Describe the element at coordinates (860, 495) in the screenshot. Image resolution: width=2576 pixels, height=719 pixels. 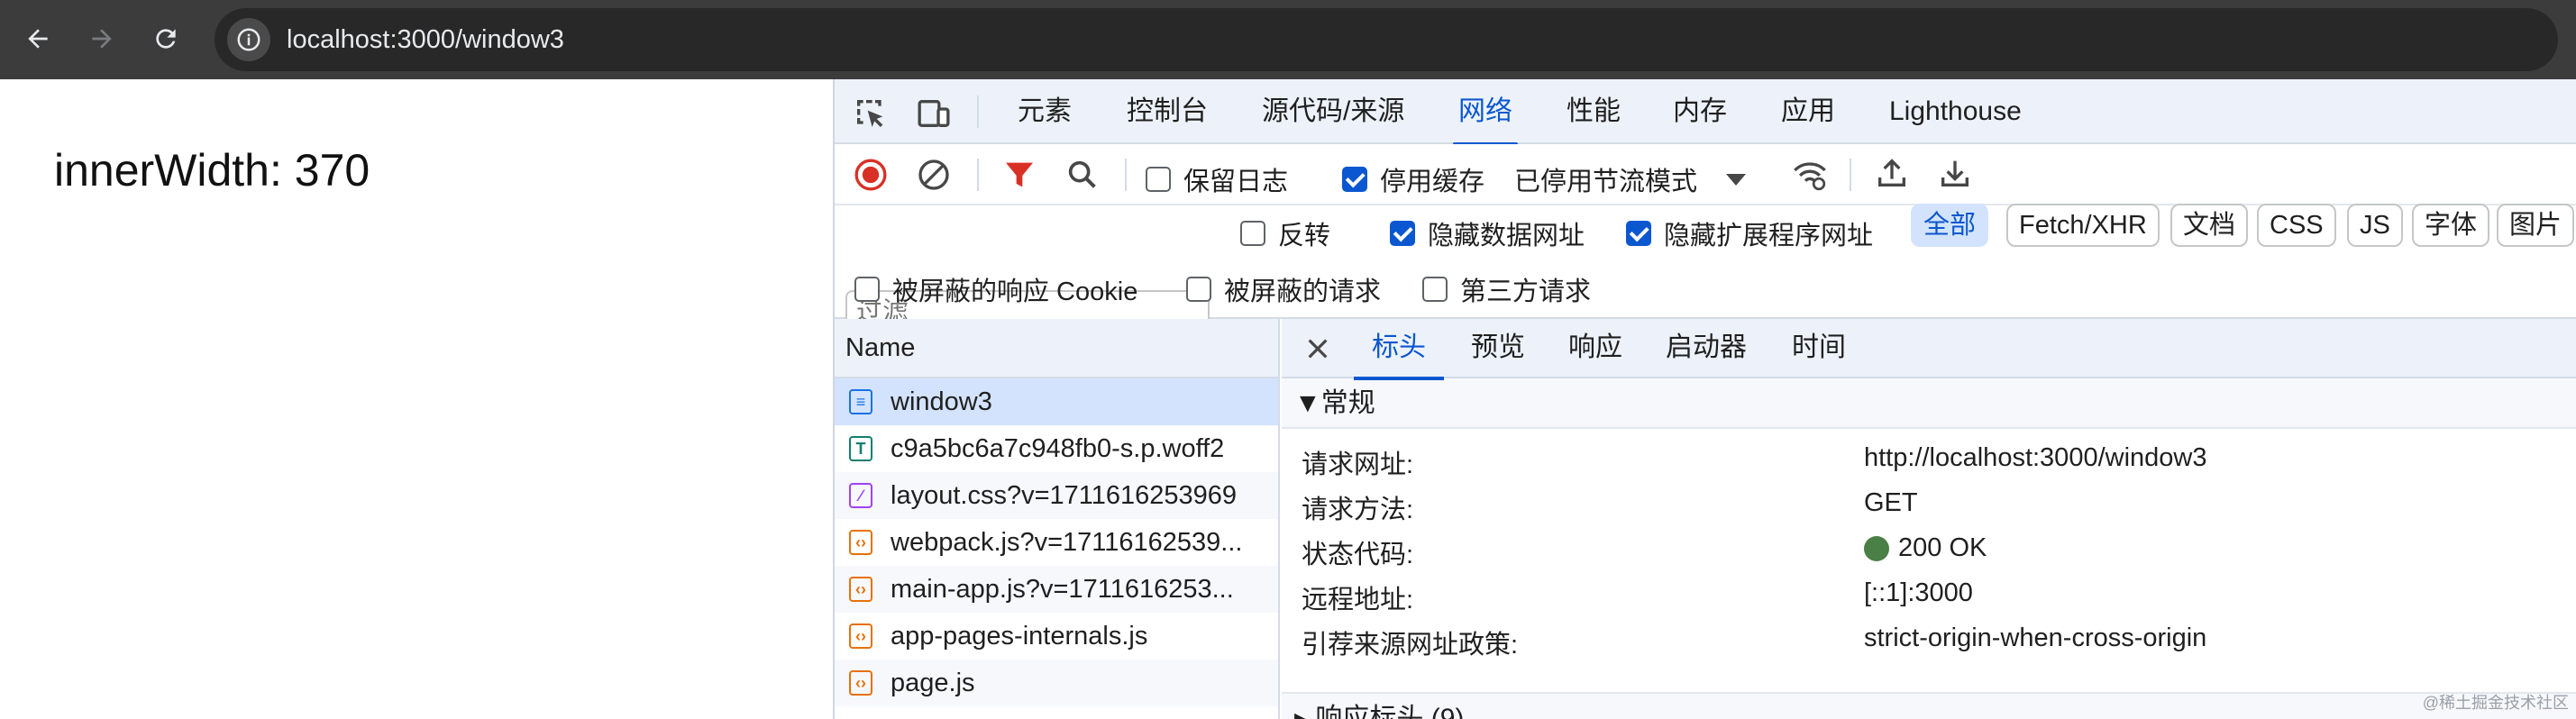
I see `stylesheet-icon: ∕` at that location.